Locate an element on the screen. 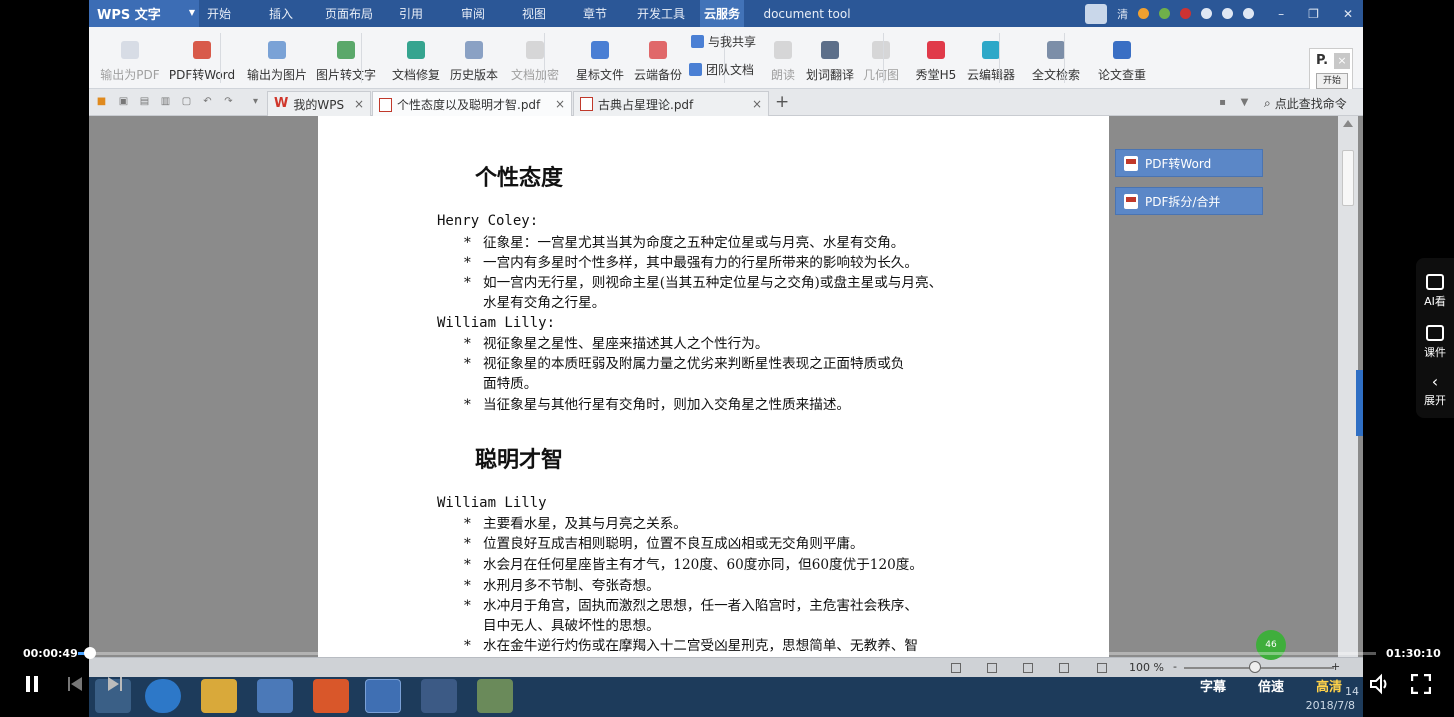 The height and width of the screenshot is (717, 1454). minimize-icon: – is located at coordinates (1281, 14).